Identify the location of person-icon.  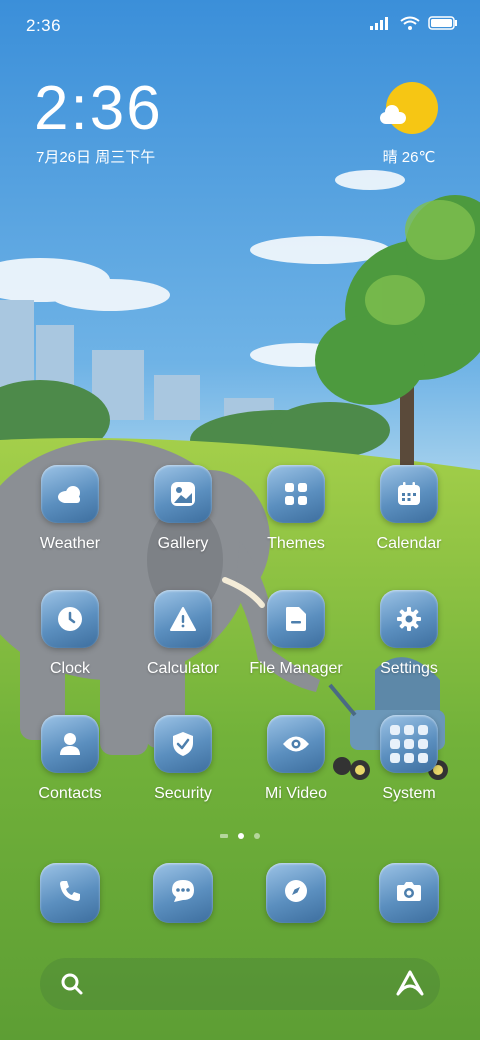
(70, 744).